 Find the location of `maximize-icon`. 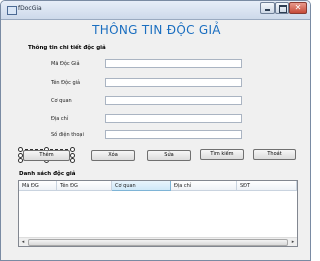

maximize-icon is located at coordinates (283, 9).